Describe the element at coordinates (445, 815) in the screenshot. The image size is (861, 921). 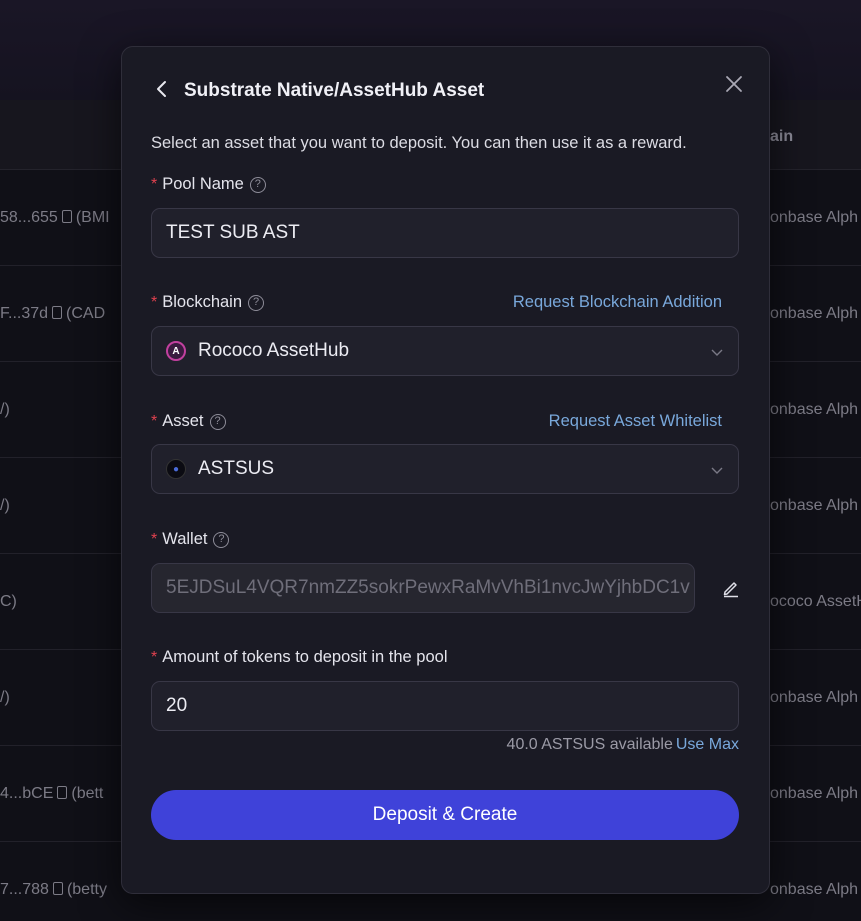
I see `deposit-create-button: Deposit & Create` at that location.